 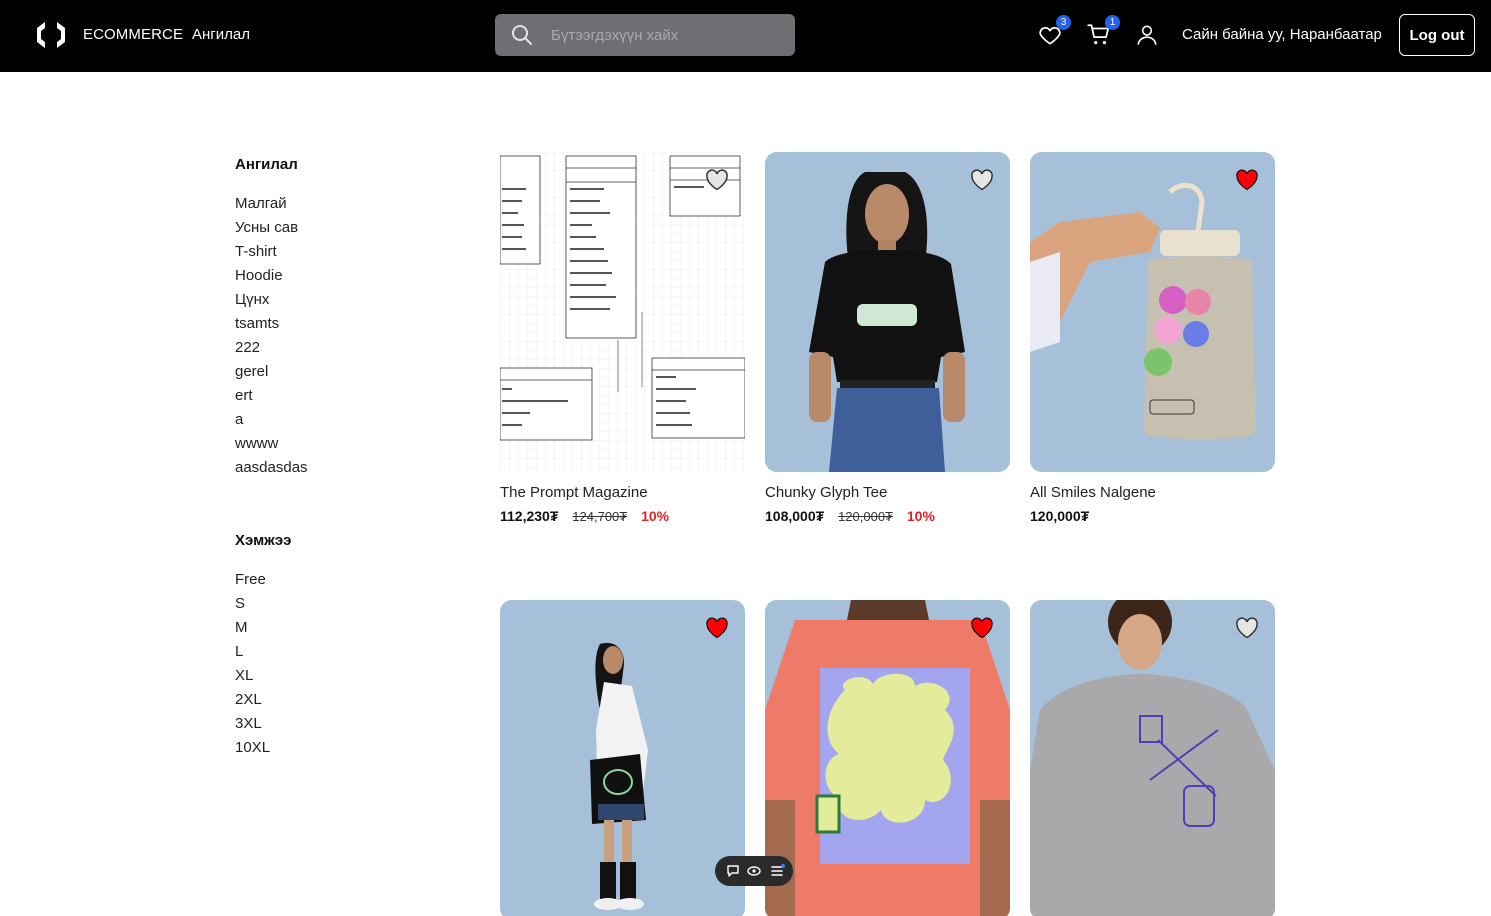 What do you see at coordinates (271, 276) in the screenshot?
I see `category-item: Hoodie` at bounding box center [271, 276].